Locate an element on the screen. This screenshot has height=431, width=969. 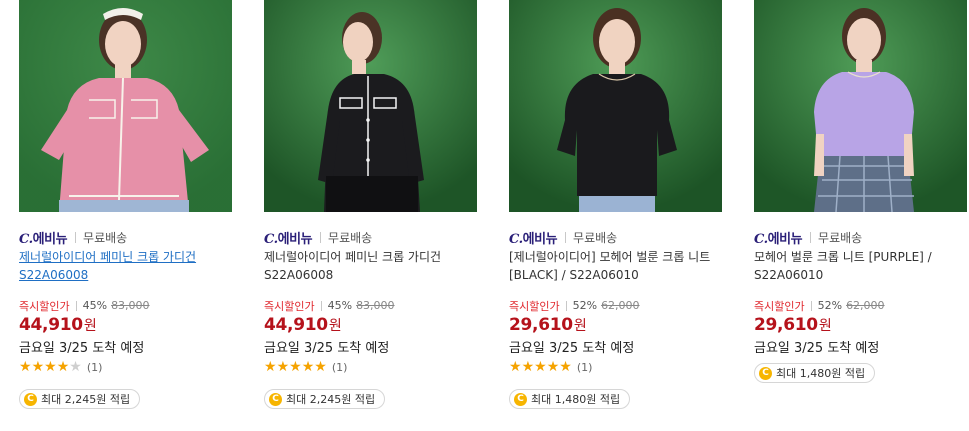
product-title-link: 모헤어 벌룬 크롭 니트 [PURPLE] / S22A06010 is located at coordinates (860, 266).